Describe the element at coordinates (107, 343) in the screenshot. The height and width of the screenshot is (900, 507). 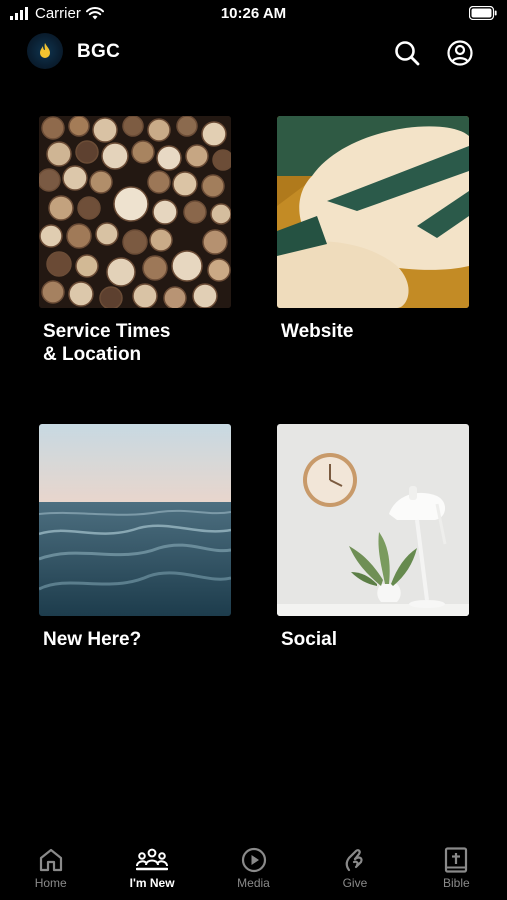
I see `tile-label: Service Times & Location` at that location.